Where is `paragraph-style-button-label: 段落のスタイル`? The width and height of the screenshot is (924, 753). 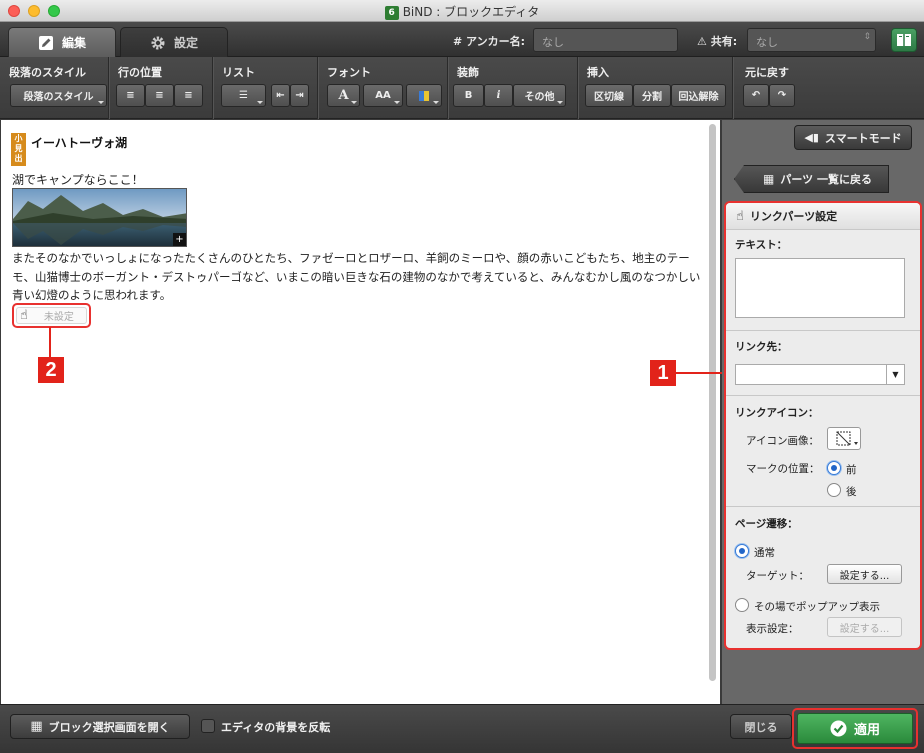
paragraph-style-button-label: 段落のスタイル is located at coordinates (58, 97).